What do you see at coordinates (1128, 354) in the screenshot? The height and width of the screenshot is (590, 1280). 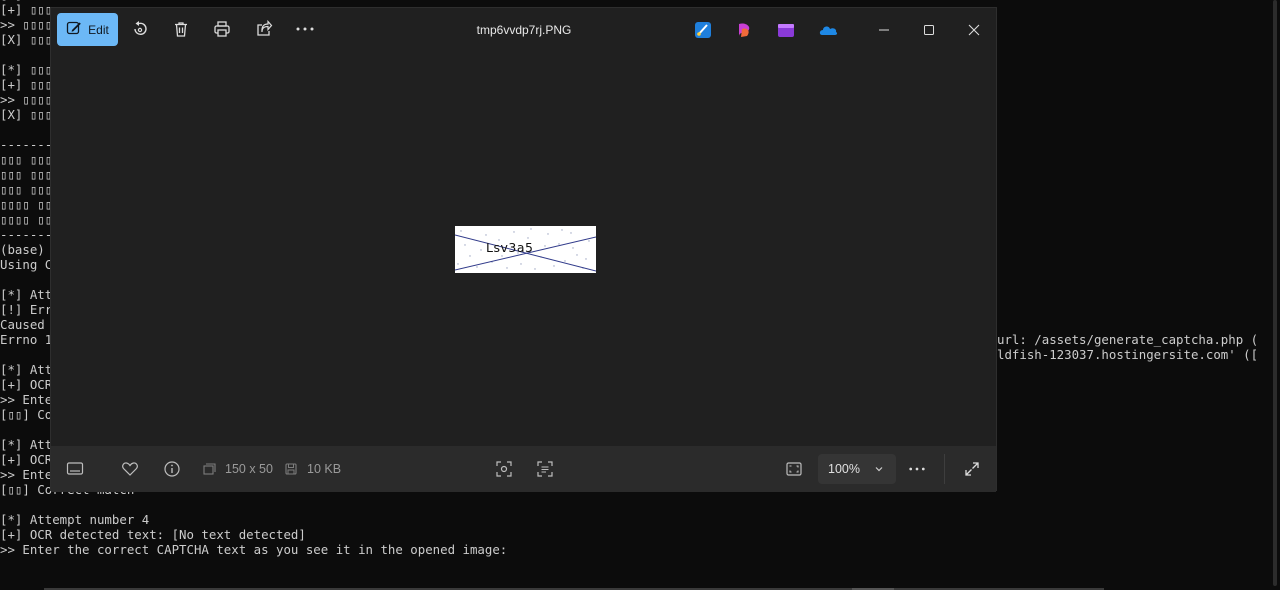 I see `terminal-line-right: ldfish-123037.hostingersite.com' ([` at bounding box center [1128, 354].